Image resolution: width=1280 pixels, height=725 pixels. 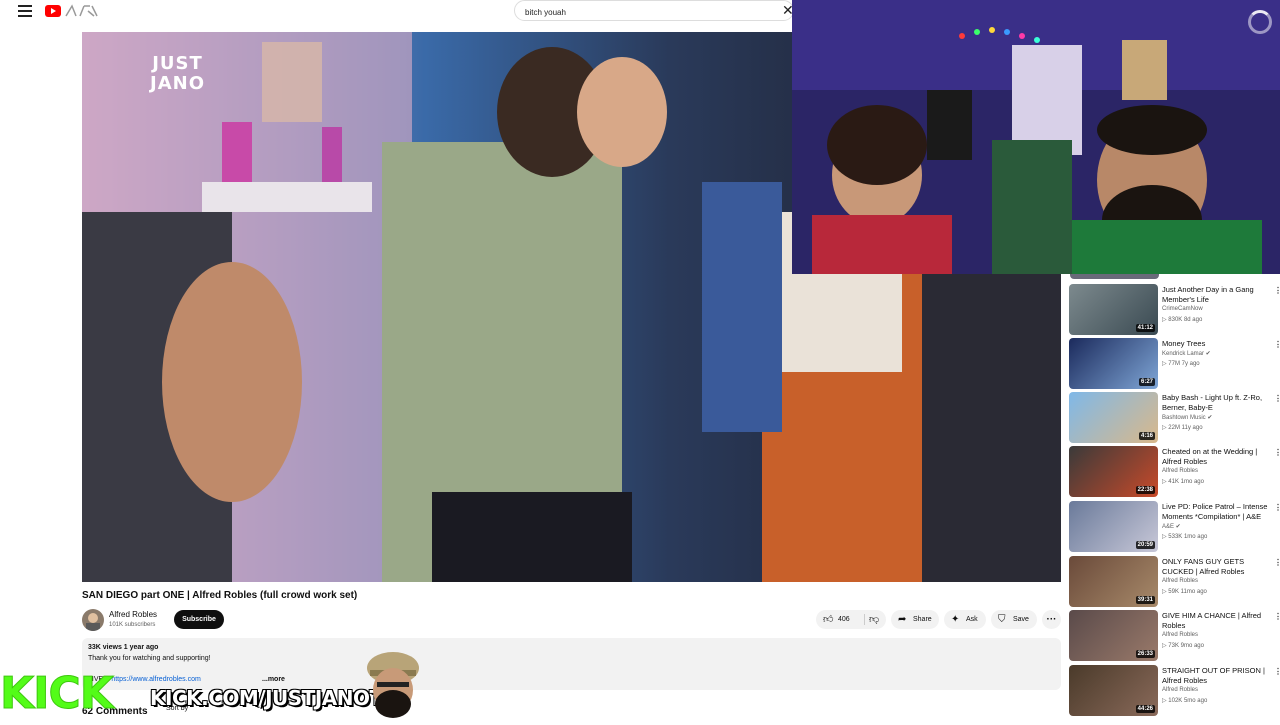 What do you see at coordinates (955, 619) in the screenshot?
I see `sparkle-icon: ✦` at bounding box center [955, 619].